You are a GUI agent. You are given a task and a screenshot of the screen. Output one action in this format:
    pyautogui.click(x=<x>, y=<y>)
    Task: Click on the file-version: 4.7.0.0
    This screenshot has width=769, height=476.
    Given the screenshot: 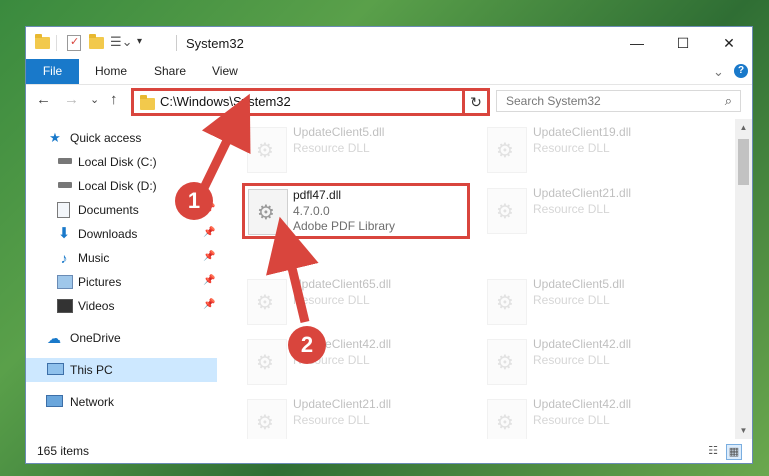 What is the action you would take?
    pyautogui.click(x=311, y=211)
    